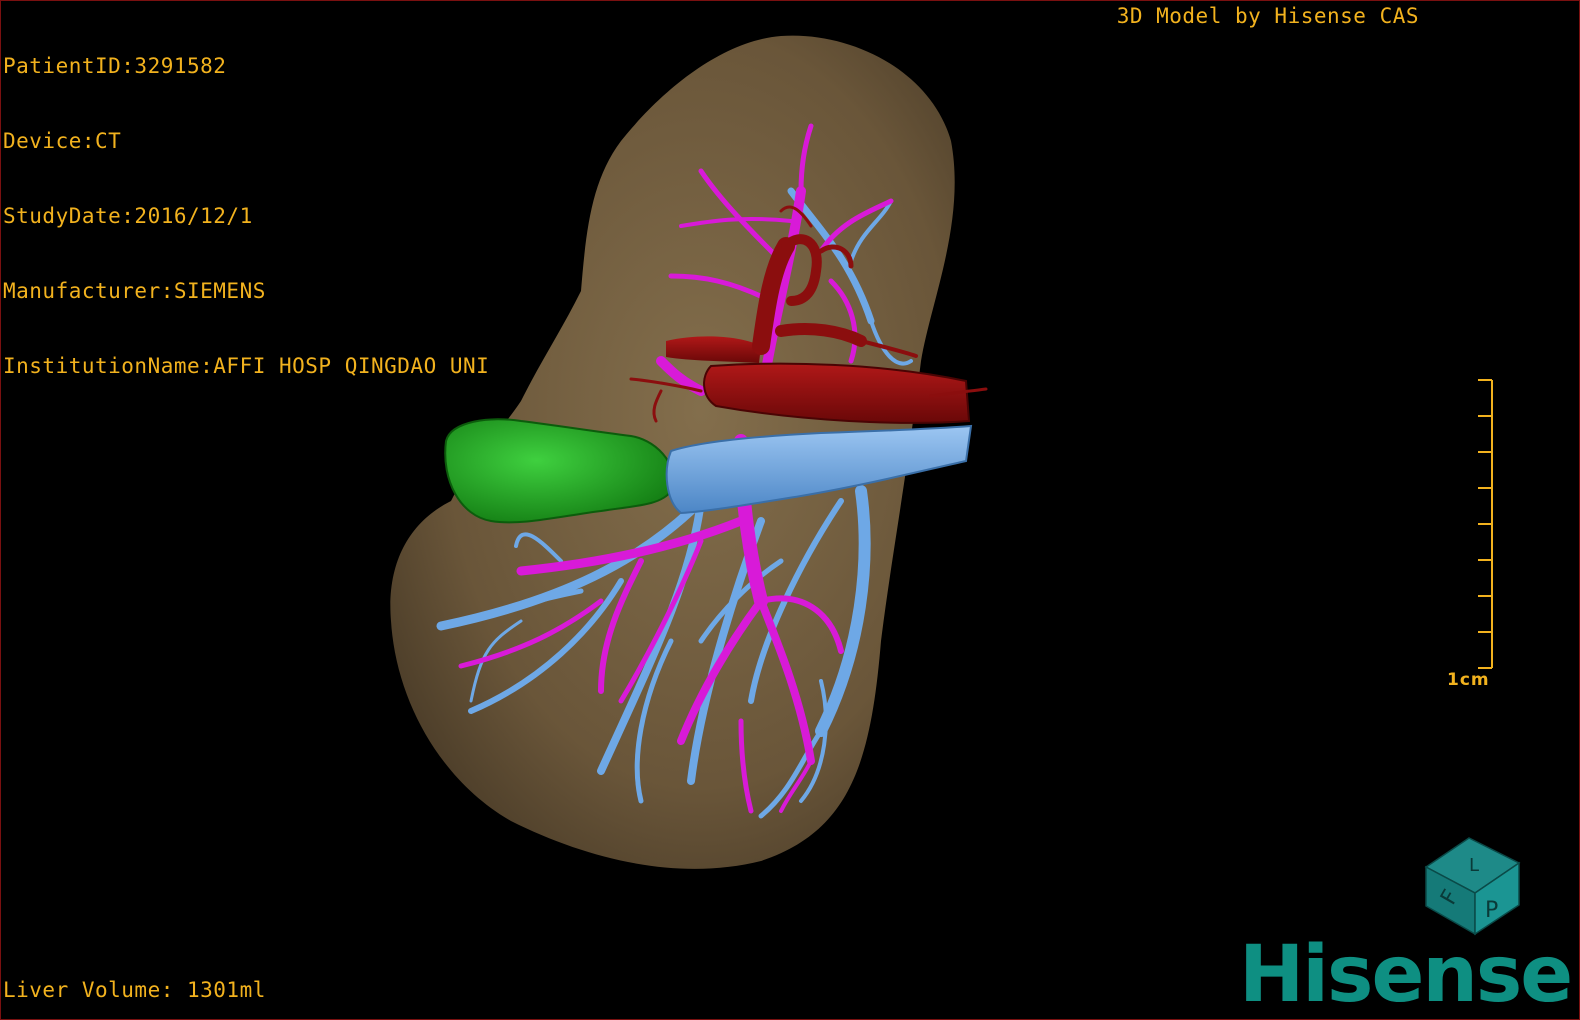 This screenshot has height=1020, width=1580. What do you see at coordinates (1485, 524) in the screenshot?
I see `scale-bar` at bounding box center [1485, 524].